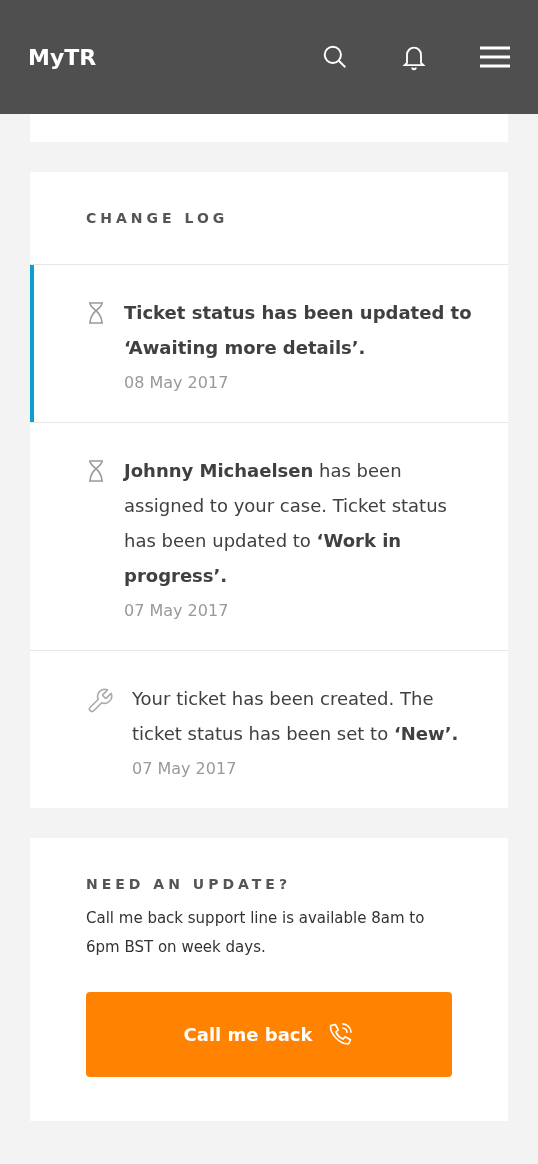 This screenshot has height=1164, width=538. Describe the element at coordinates (296, 716) in the screenshot. I see `log-text: Your ticket has been created. The ticket status has been set to ‘New’.` at that location.